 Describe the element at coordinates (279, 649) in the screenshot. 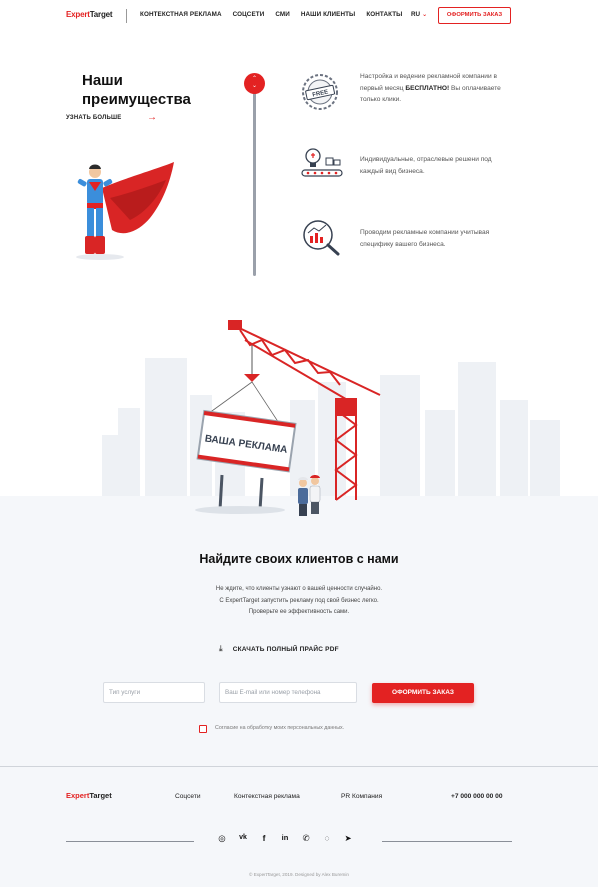

I see `download-pdf-link: ⤓ СКАЧАТЬ ПОЛНЫЙ ПРАЙС PDF` at that location.